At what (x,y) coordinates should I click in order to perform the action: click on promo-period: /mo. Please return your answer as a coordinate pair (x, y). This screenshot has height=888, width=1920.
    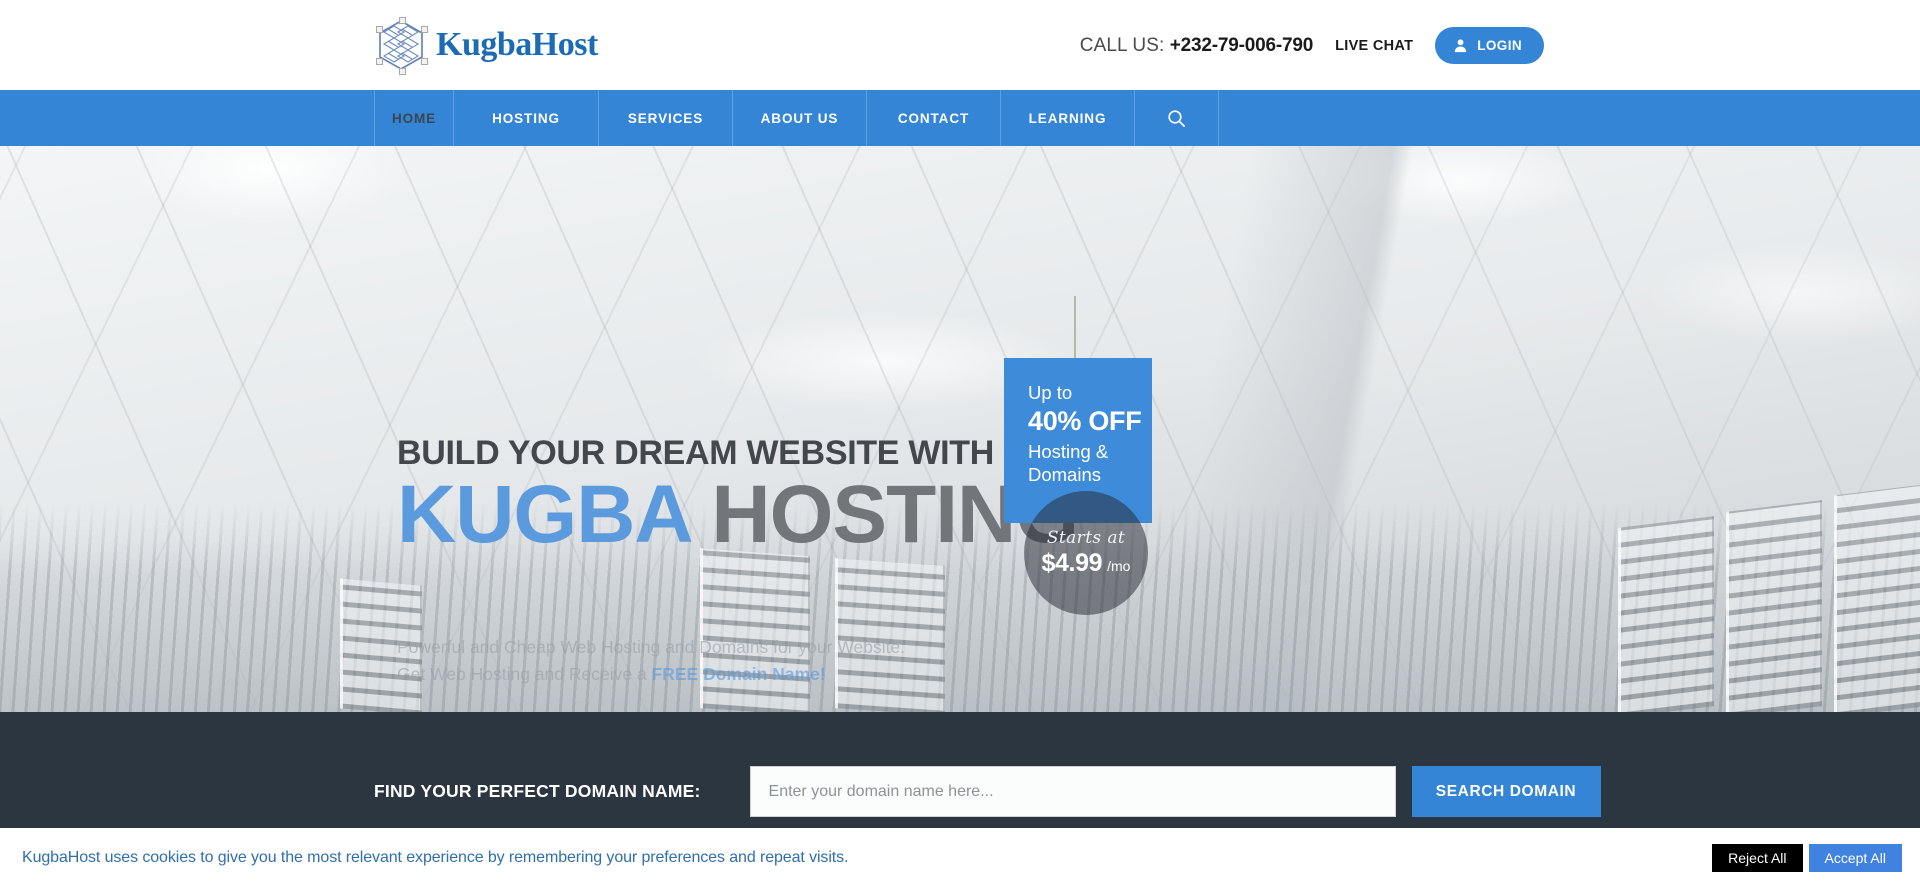
    Looking at the image, I should click on (1119, 566).